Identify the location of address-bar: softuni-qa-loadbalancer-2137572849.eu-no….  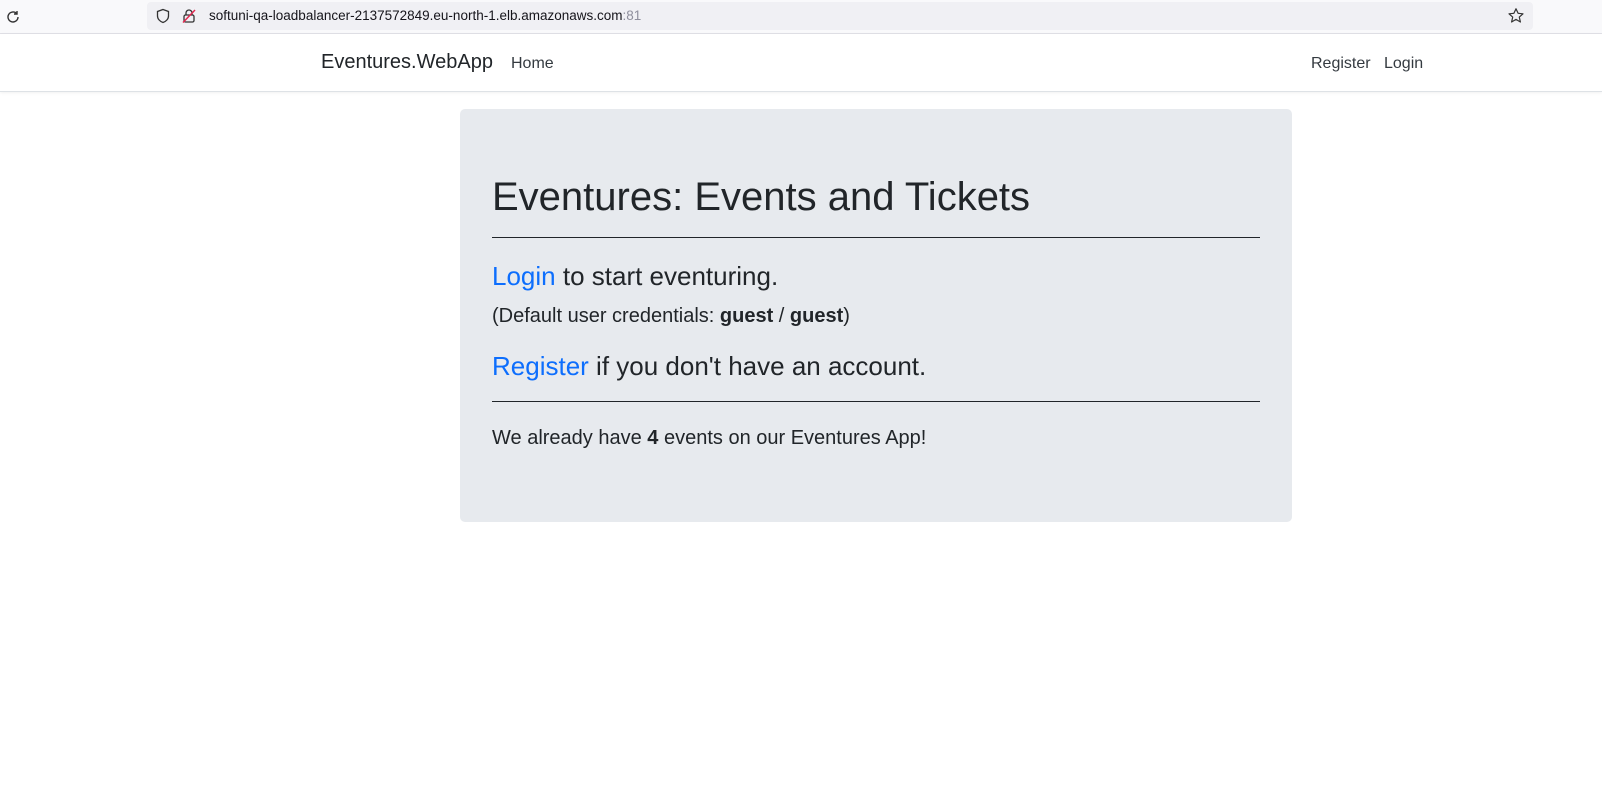
(840, 16).